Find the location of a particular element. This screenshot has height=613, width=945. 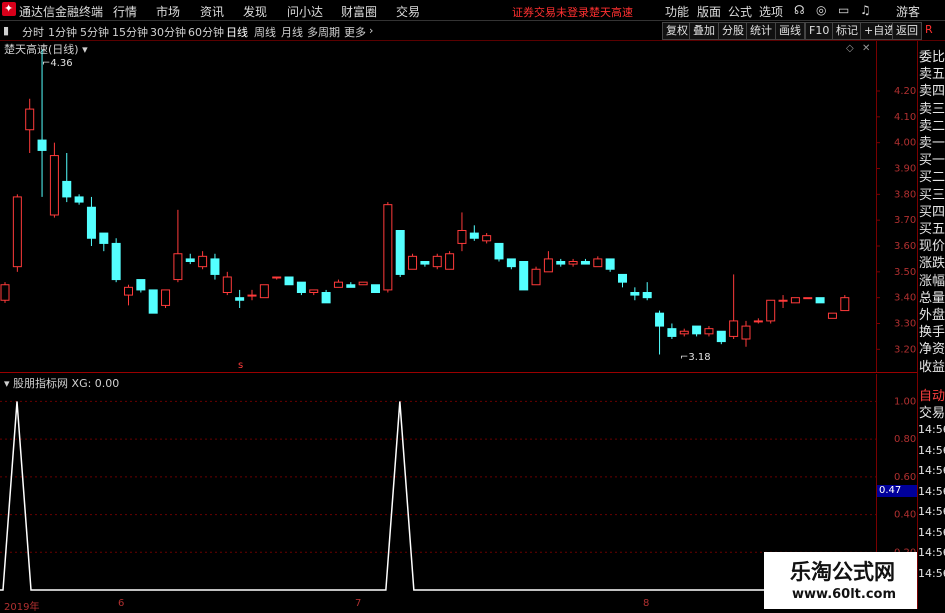

high-annotation-label: 4.36 is located at coordinates (61, 63).